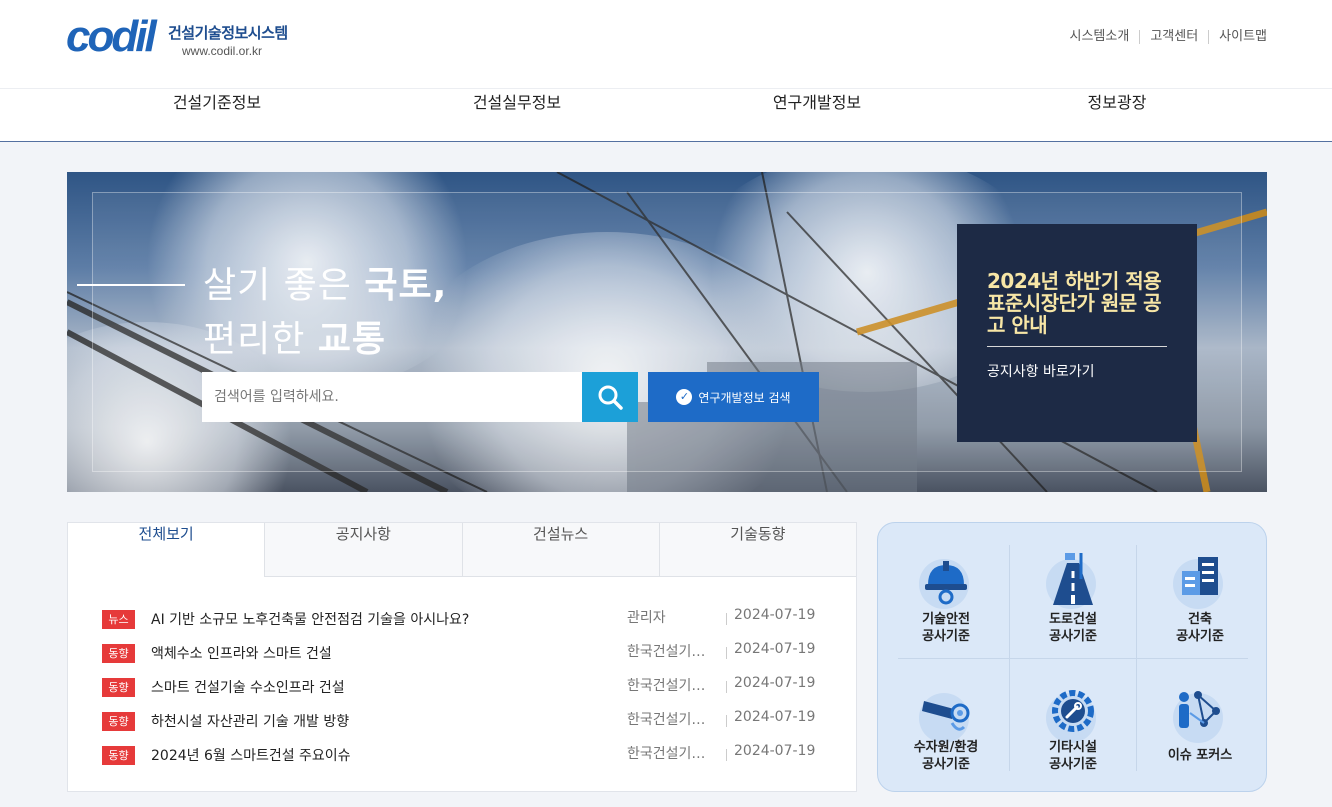 The image size is (1332, 807). I want to click on notice-card: 2024년 하반기 적용 표준시장단가 원문 공고 안내 공지사항 바로가기, so click(1077, 333).